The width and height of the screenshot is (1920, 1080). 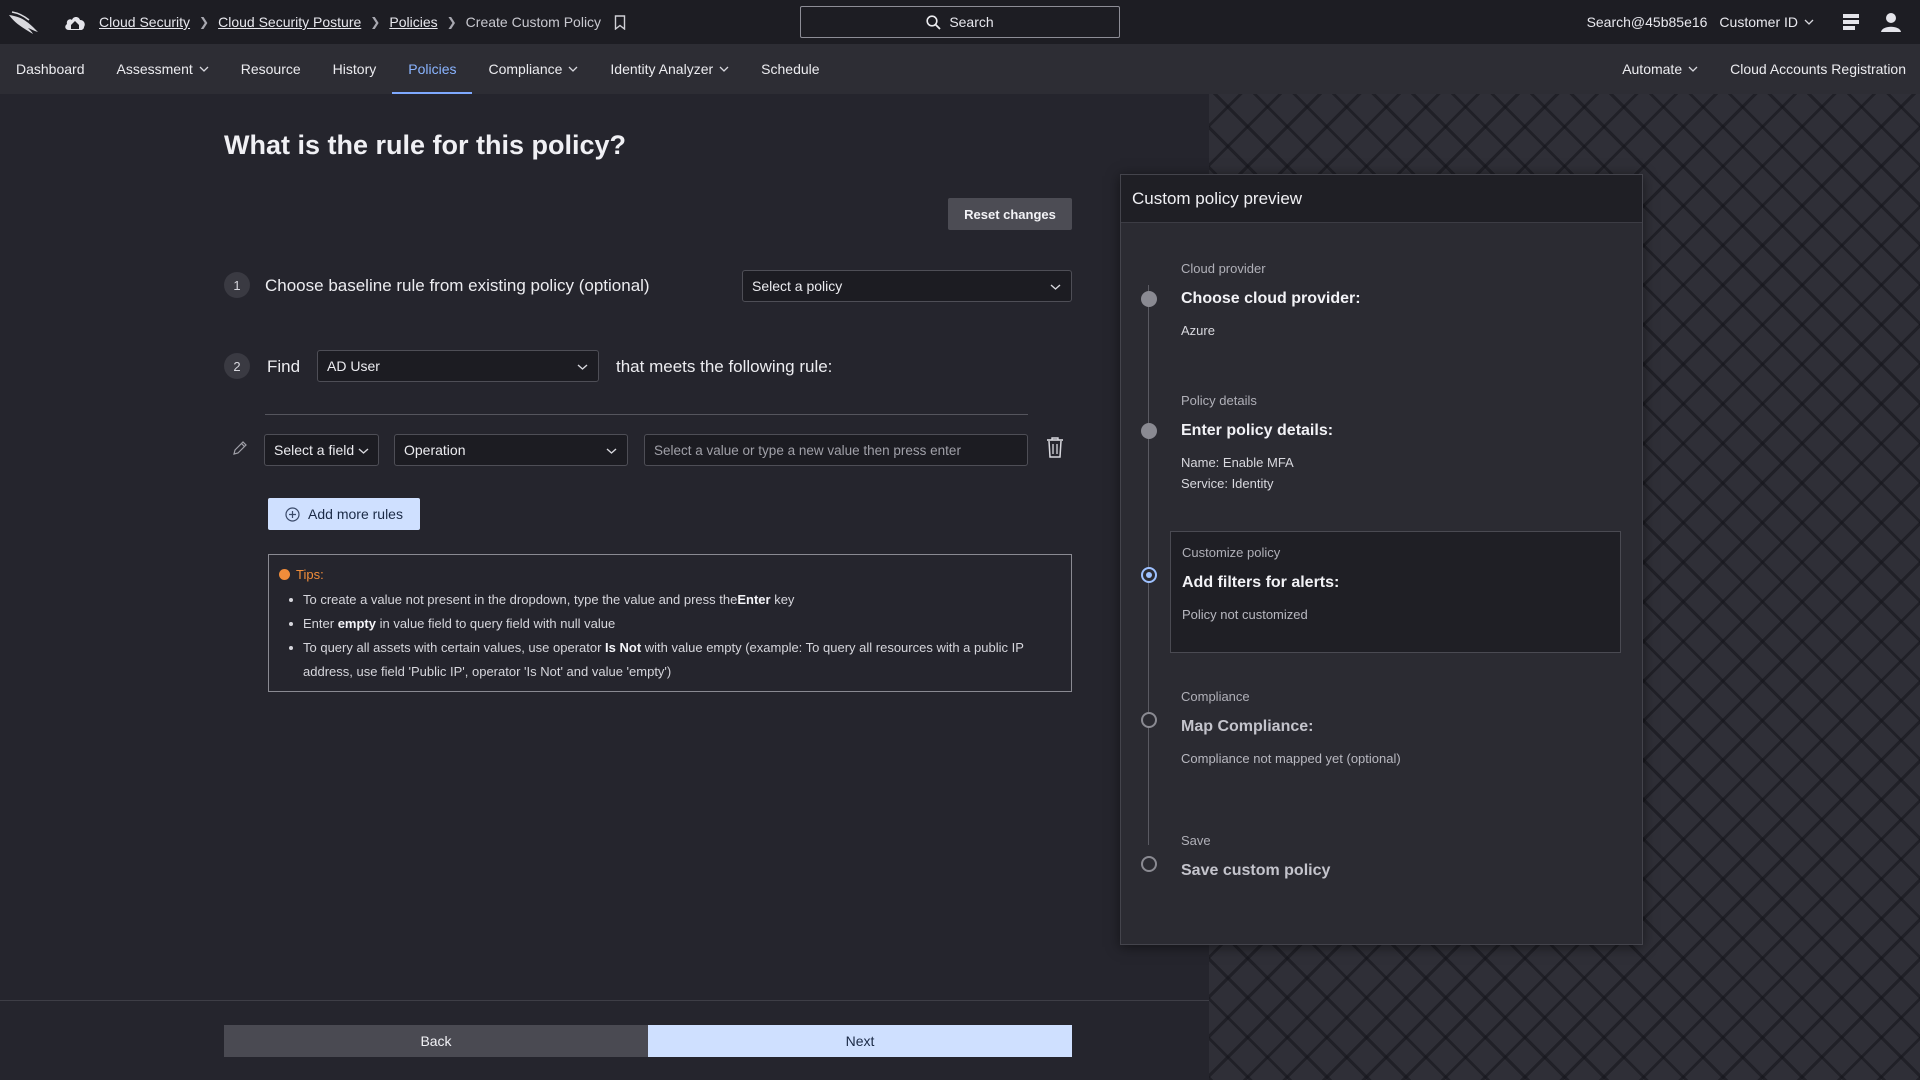 What do you see at coordinates (1257, 473) in the screenshot?
I see `step-value: Name: Enable MFA Service: Identity` at bounding box center [1257, 473].